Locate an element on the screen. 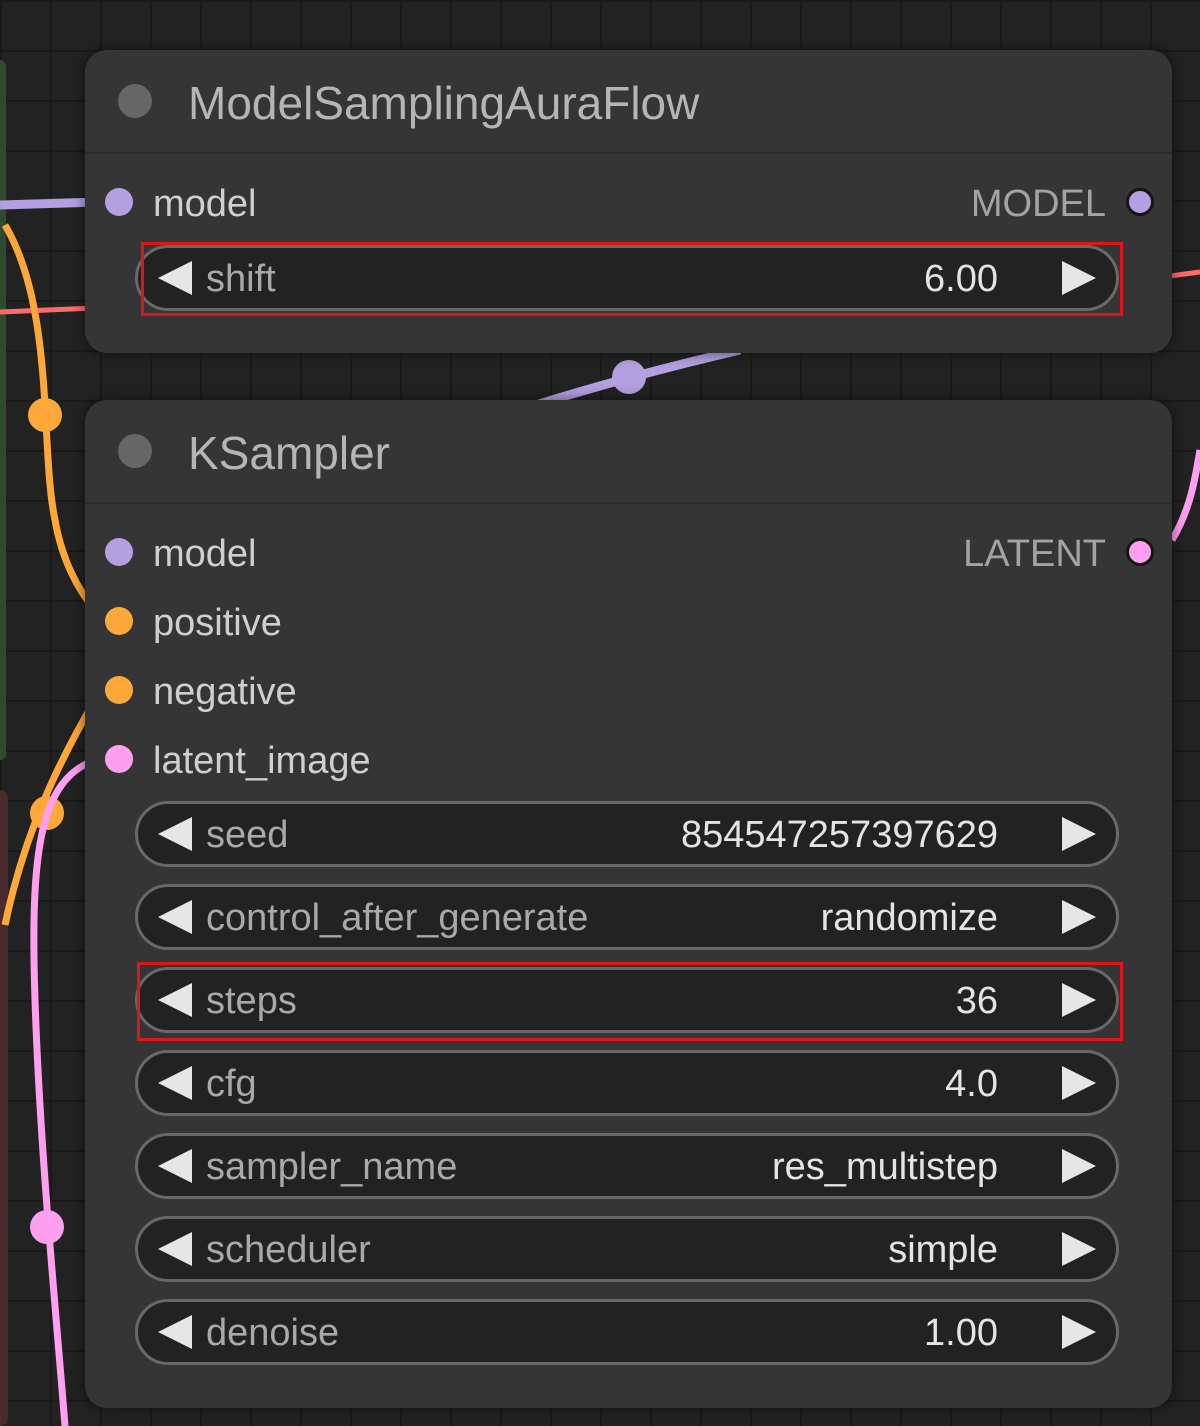  output-label-latent: LATENT is located at coordinates (1034, 554).